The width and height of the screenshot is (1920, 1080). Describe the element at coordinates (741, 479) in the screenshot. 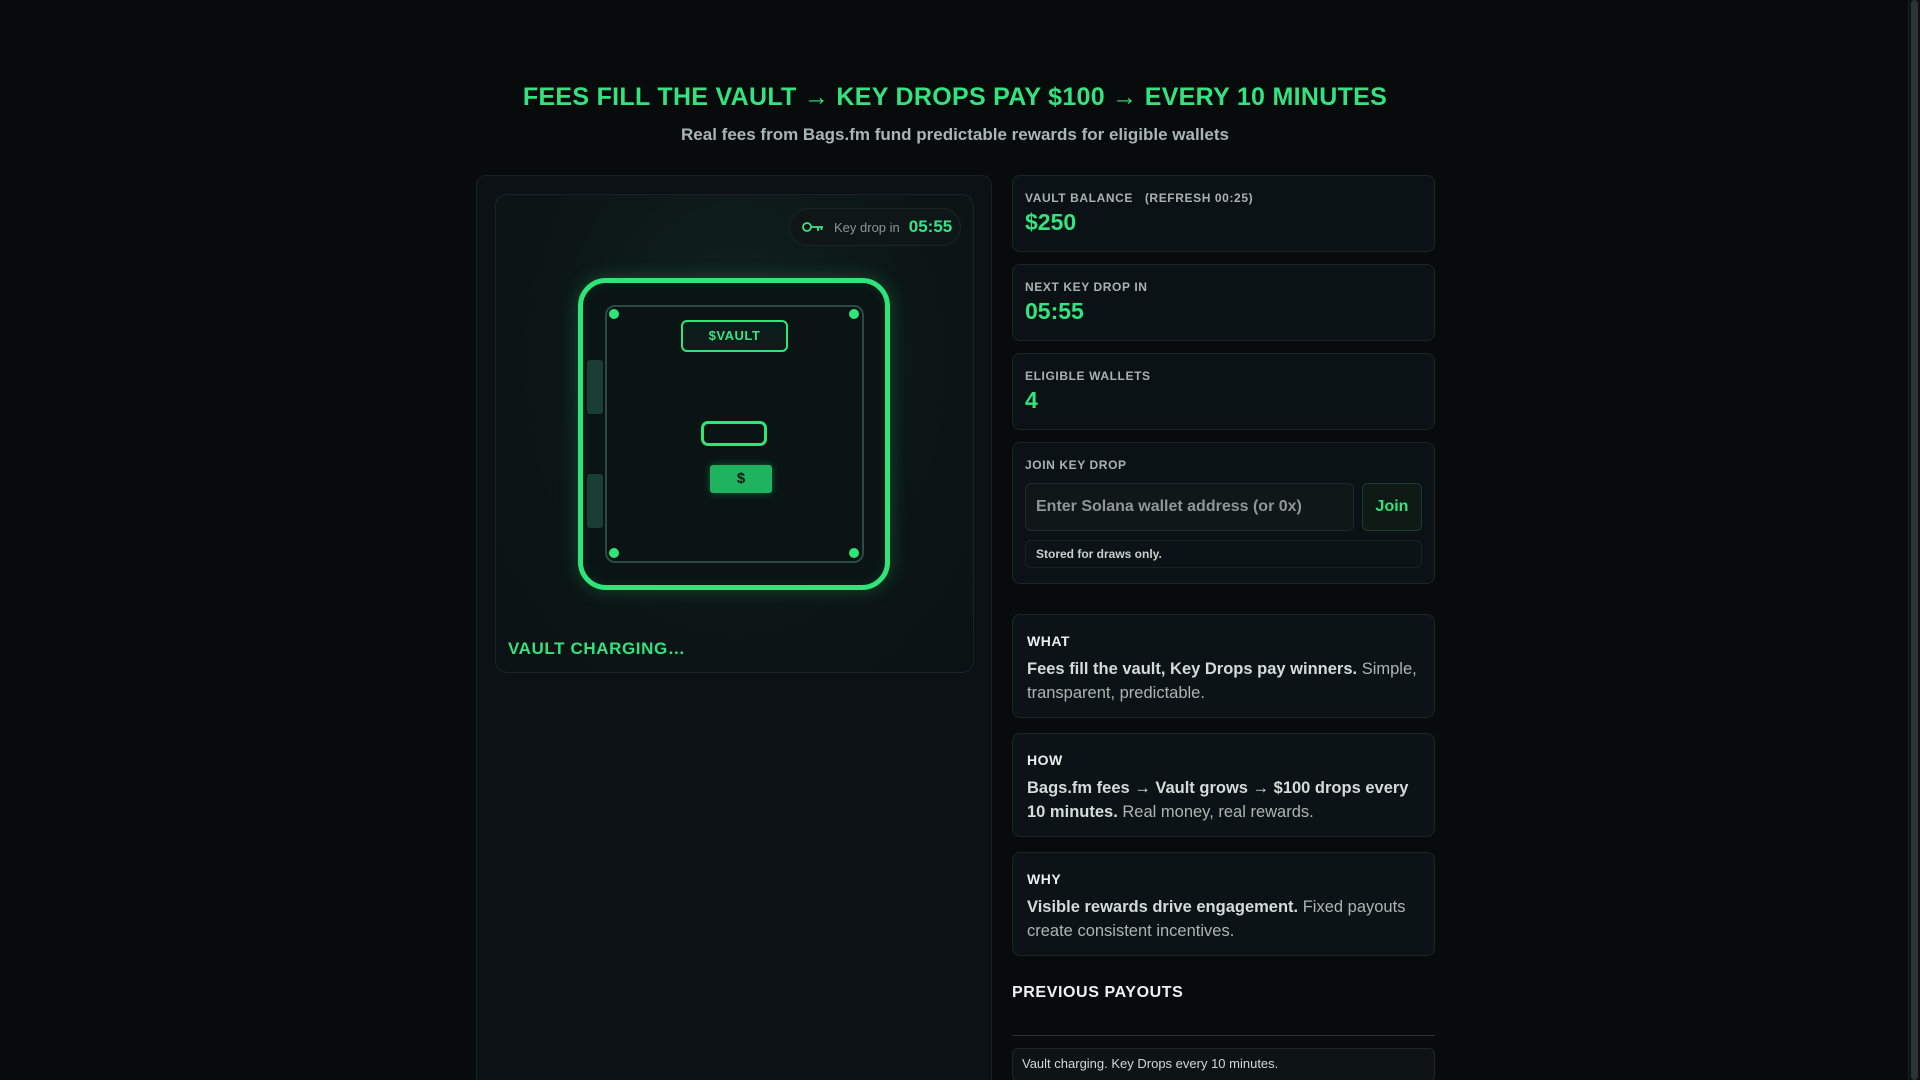

I see `vault-cash-icon: $` at that location.